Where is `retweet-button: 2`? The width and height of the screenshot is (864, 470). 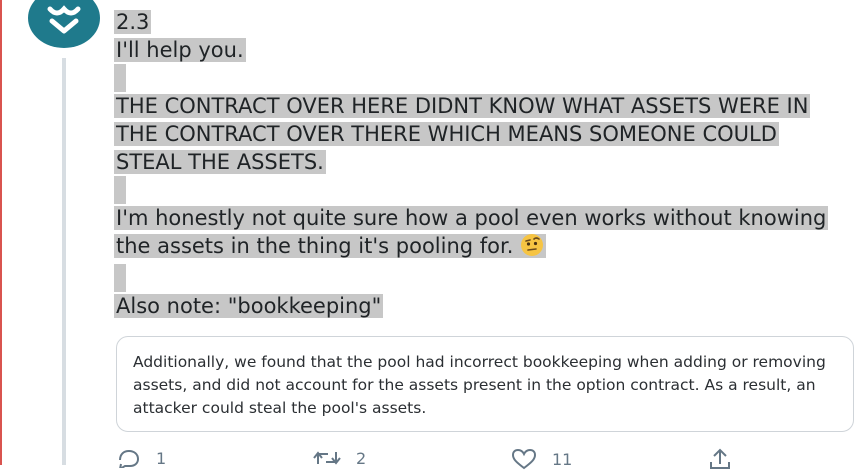
retweet-button: 2 is located at coordinates (339, 458).